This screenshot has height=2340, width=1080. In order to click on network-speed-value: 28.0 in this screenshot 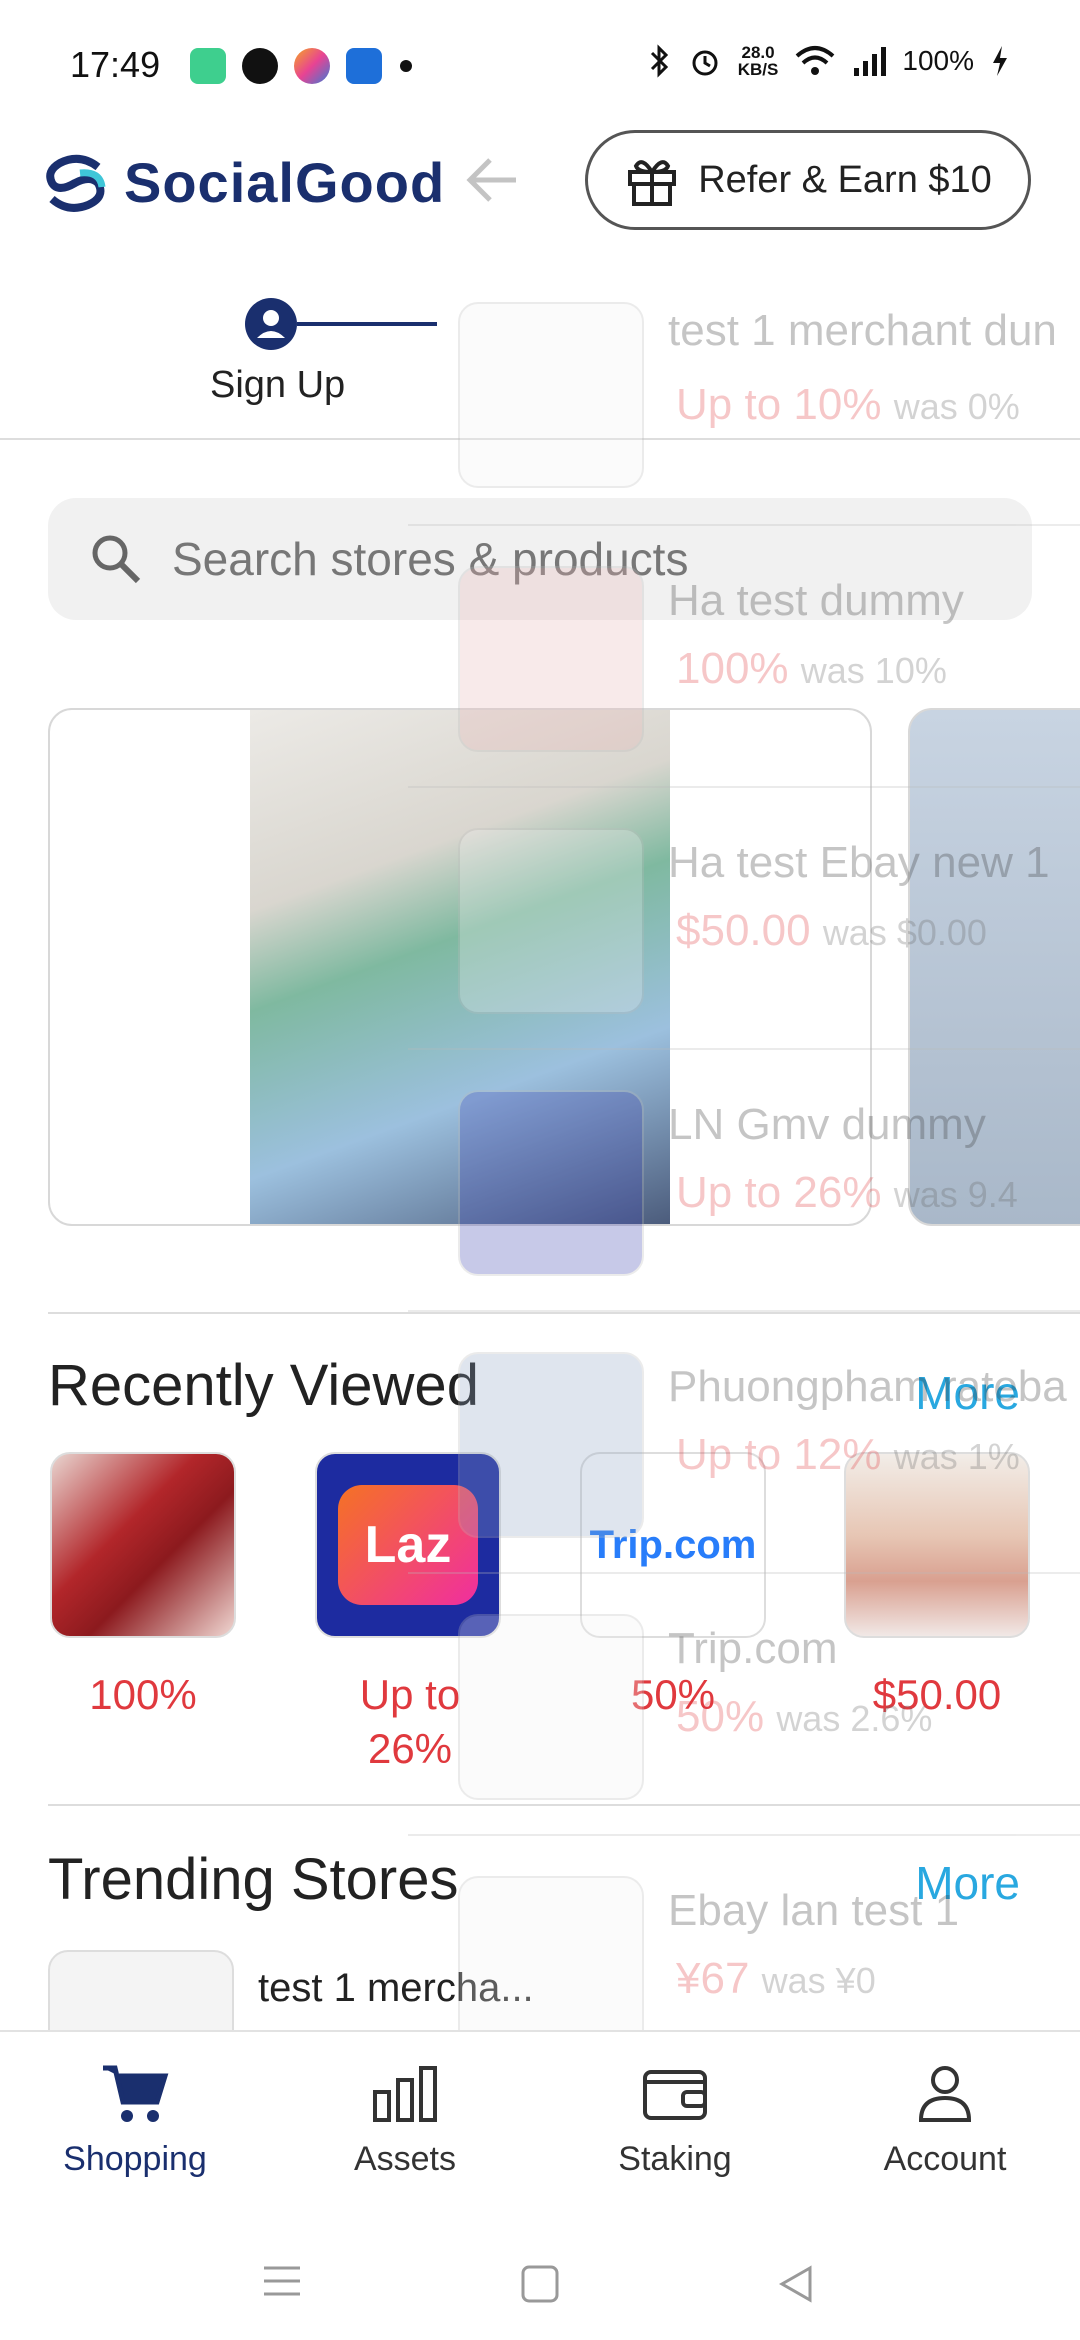, I will do `click(758, 52)`.